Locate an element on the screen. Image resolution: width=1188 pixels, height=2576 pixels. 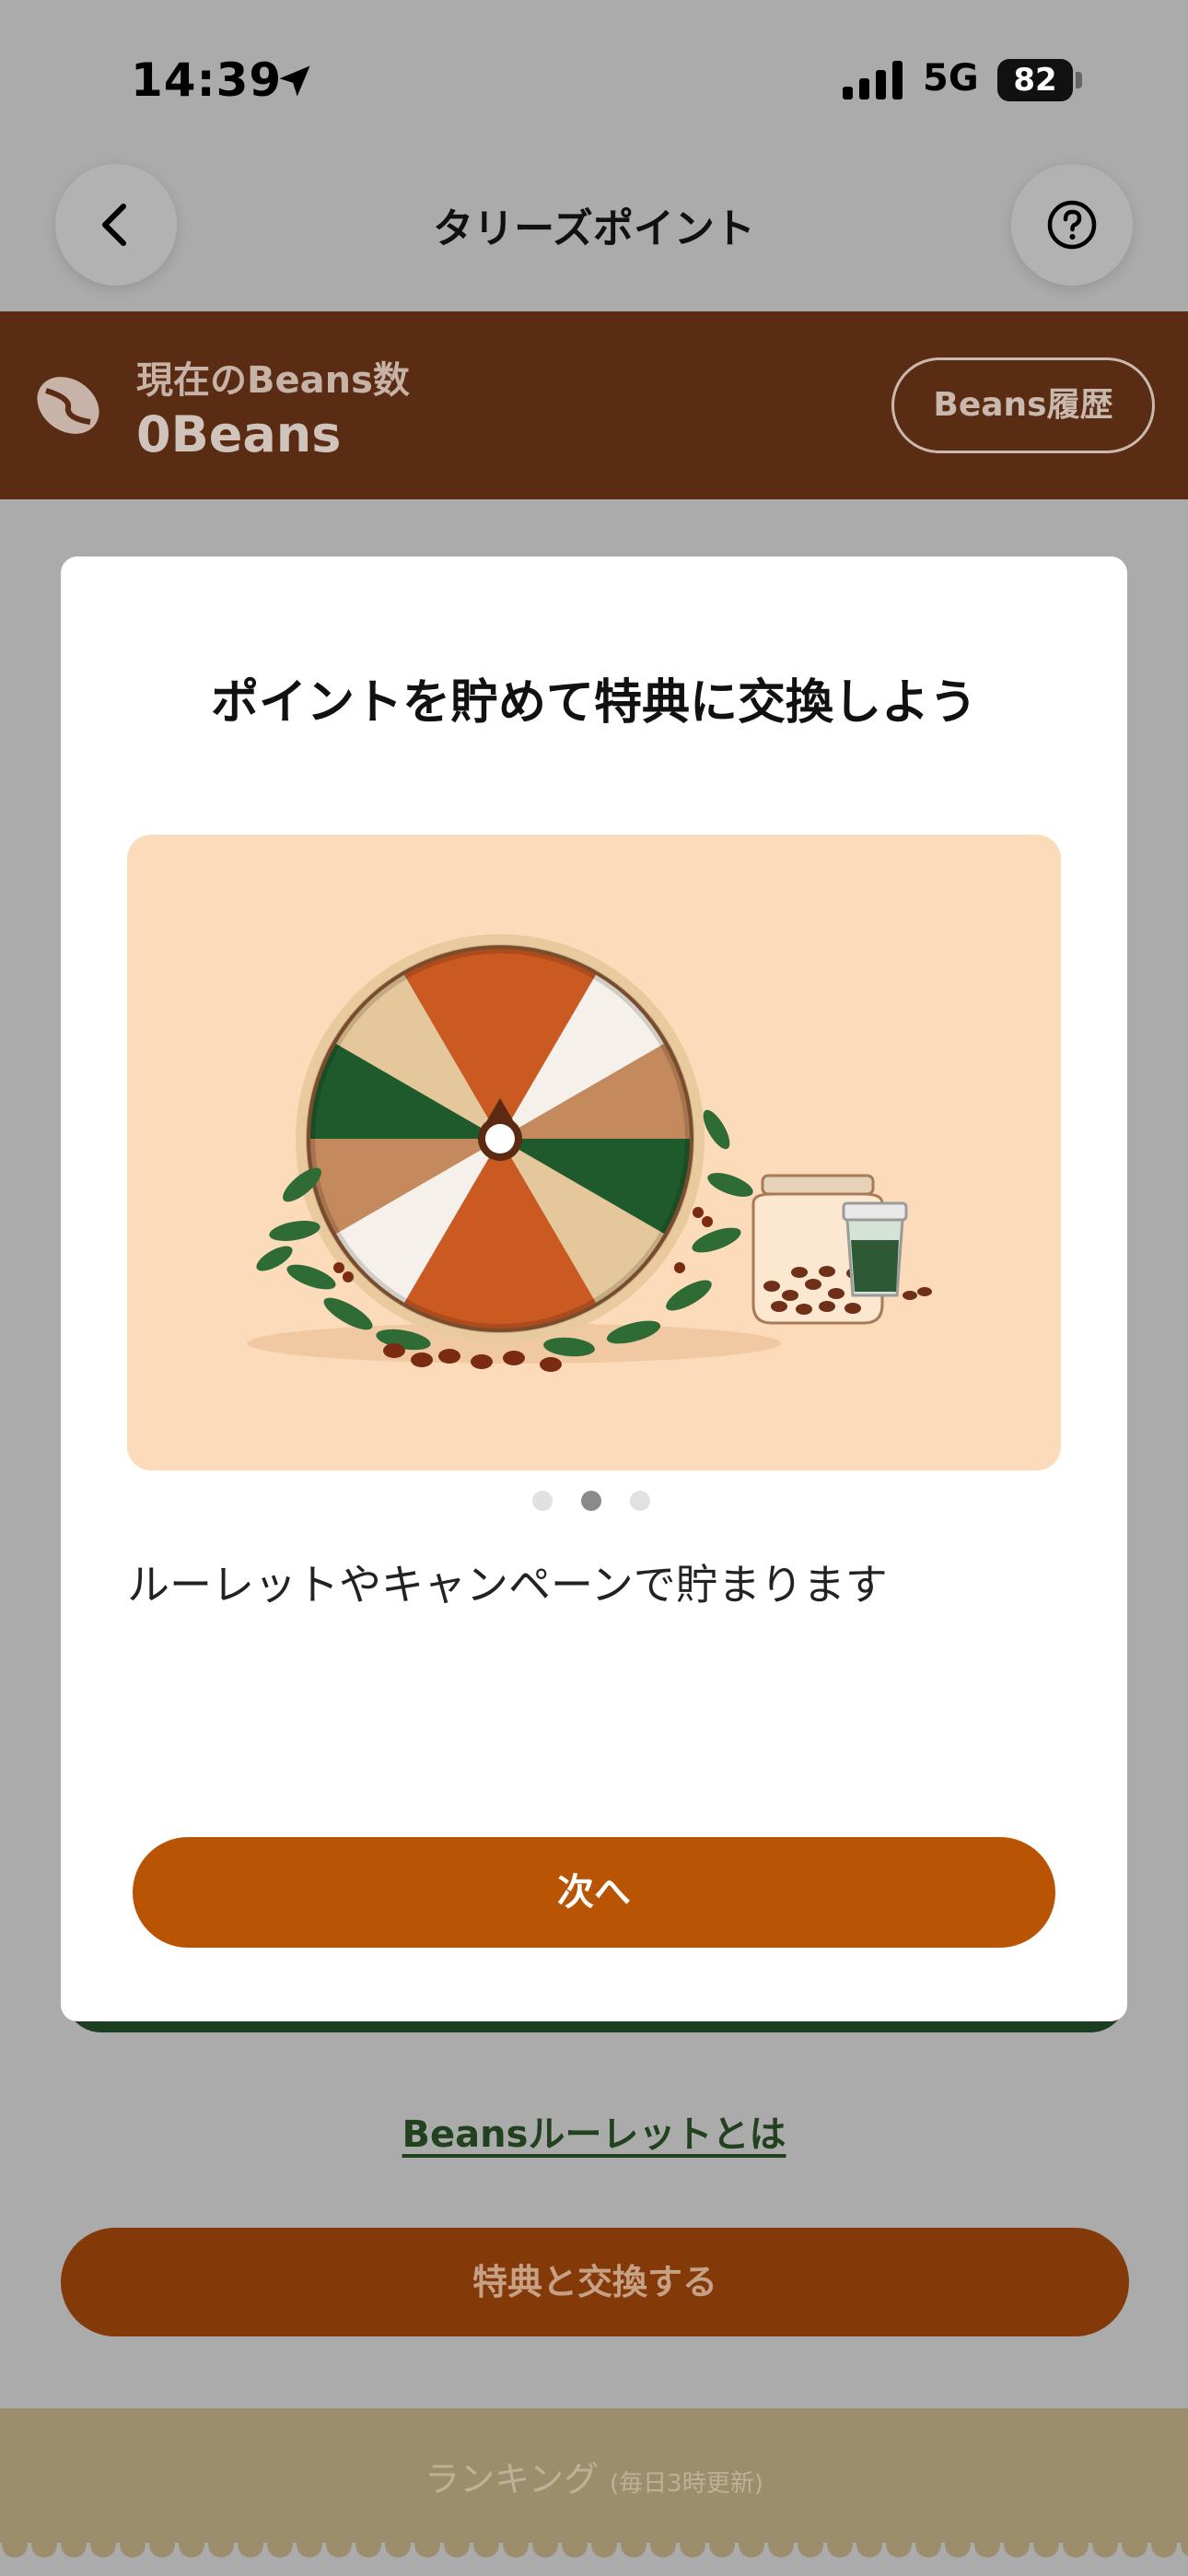
page-indicator is located at coordinates (596, 1501).